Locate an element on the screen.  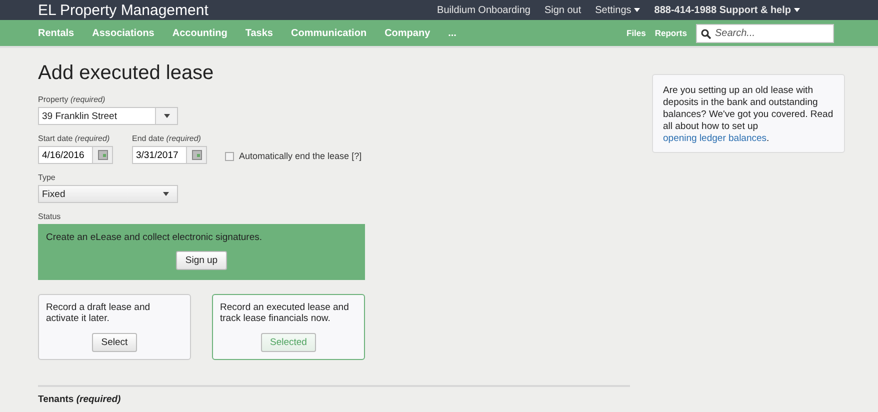
field-label: End date (required) is located at coordinates (167, 138).